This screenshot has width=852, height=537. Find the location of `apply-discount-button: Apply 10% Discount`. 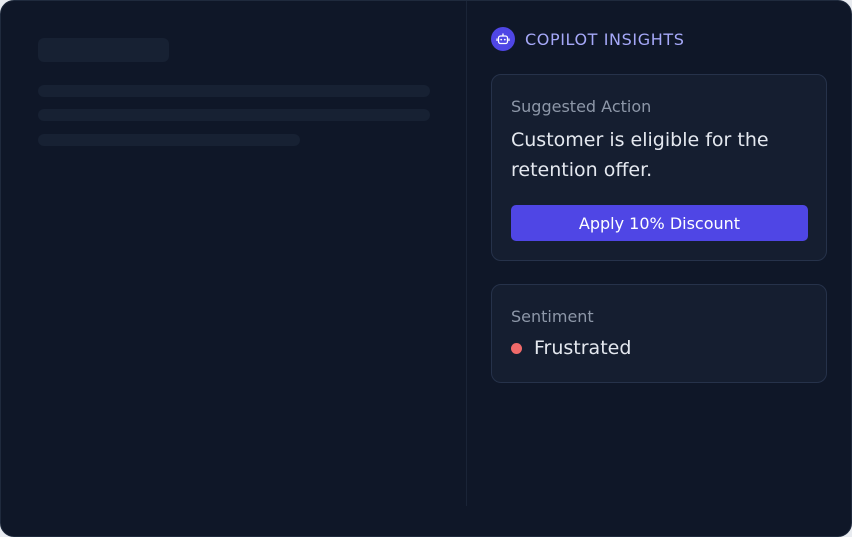

apply-discount-button: Apply 10% Discount is located at coordinates (659, 223).